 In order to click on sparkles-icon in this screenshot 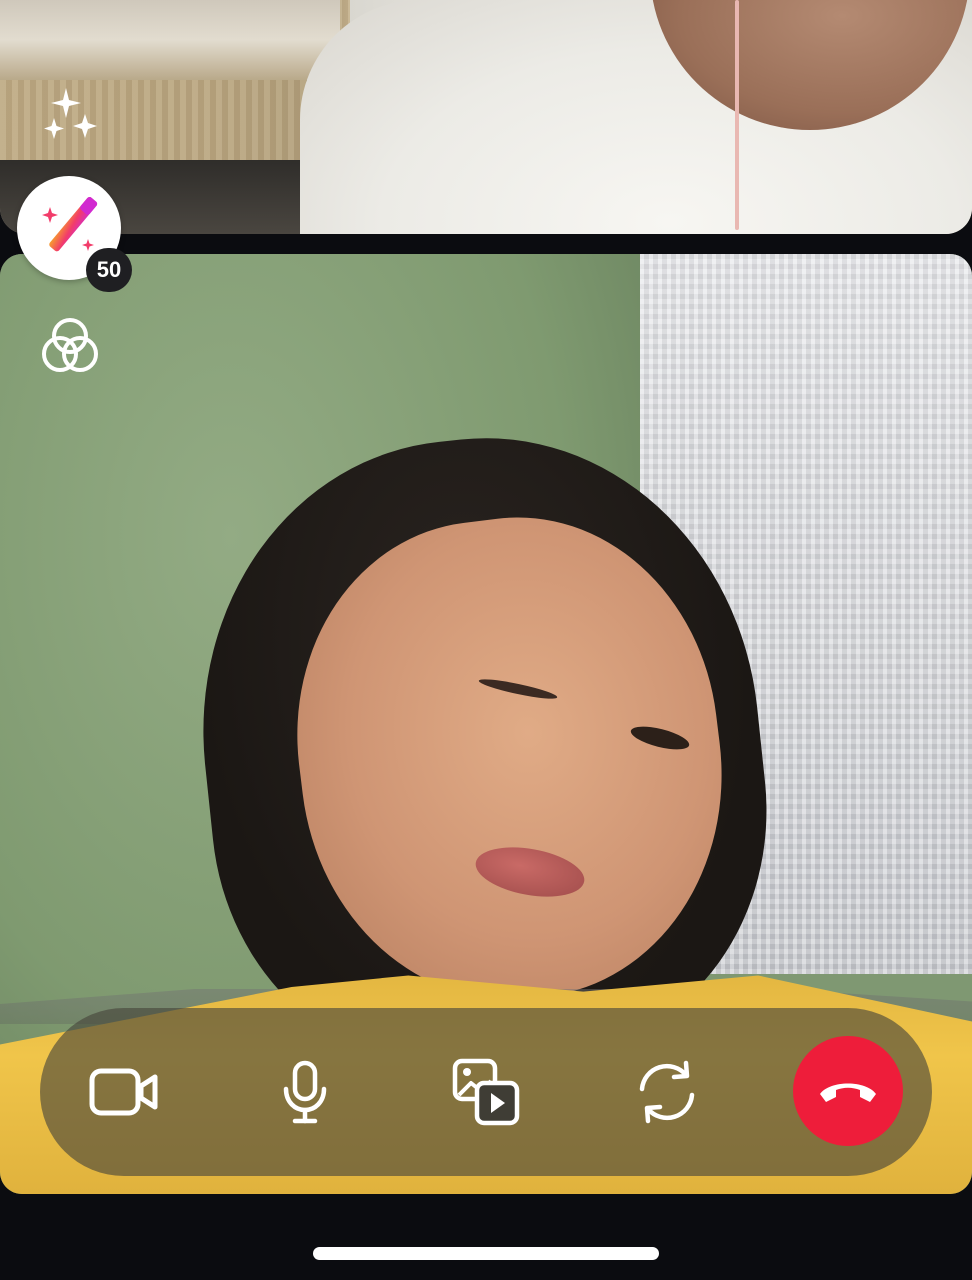, I will do `click(70, 113)`.